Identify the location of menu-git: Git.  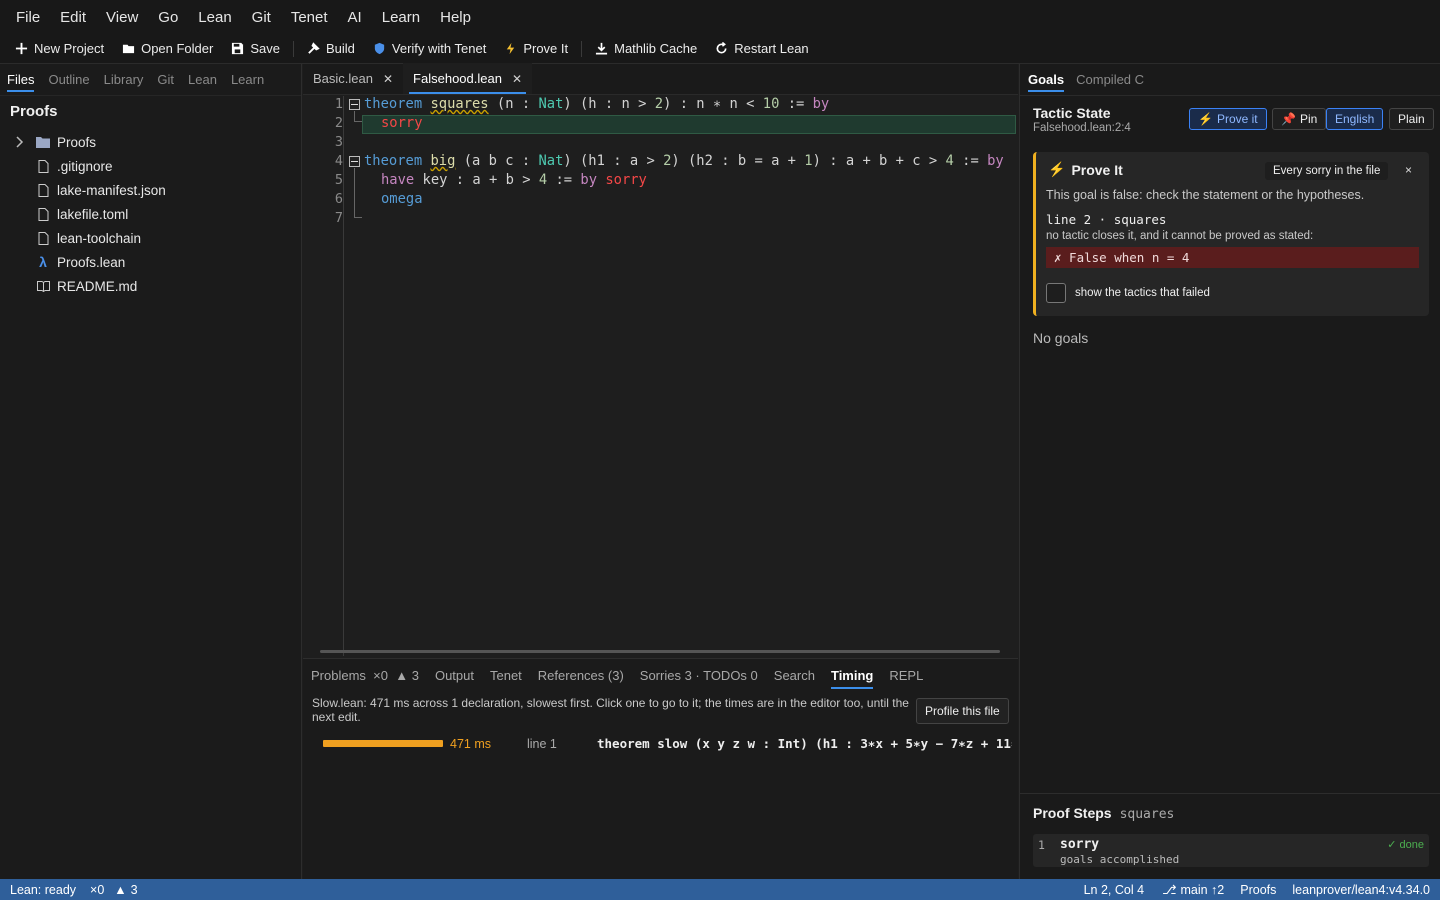
(261, 17).